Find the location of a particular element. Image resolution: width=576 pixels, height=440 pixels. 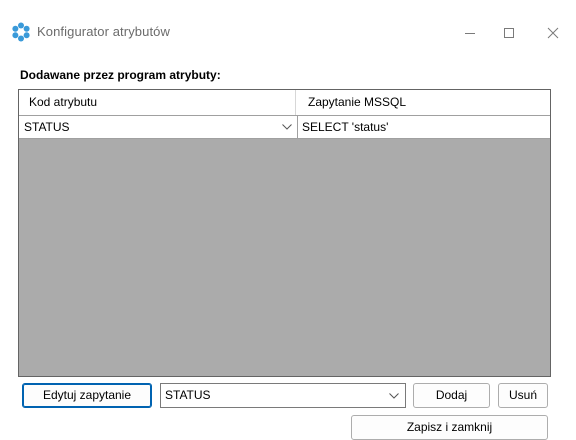

minimize-icon is located at coordinates (470, 33).